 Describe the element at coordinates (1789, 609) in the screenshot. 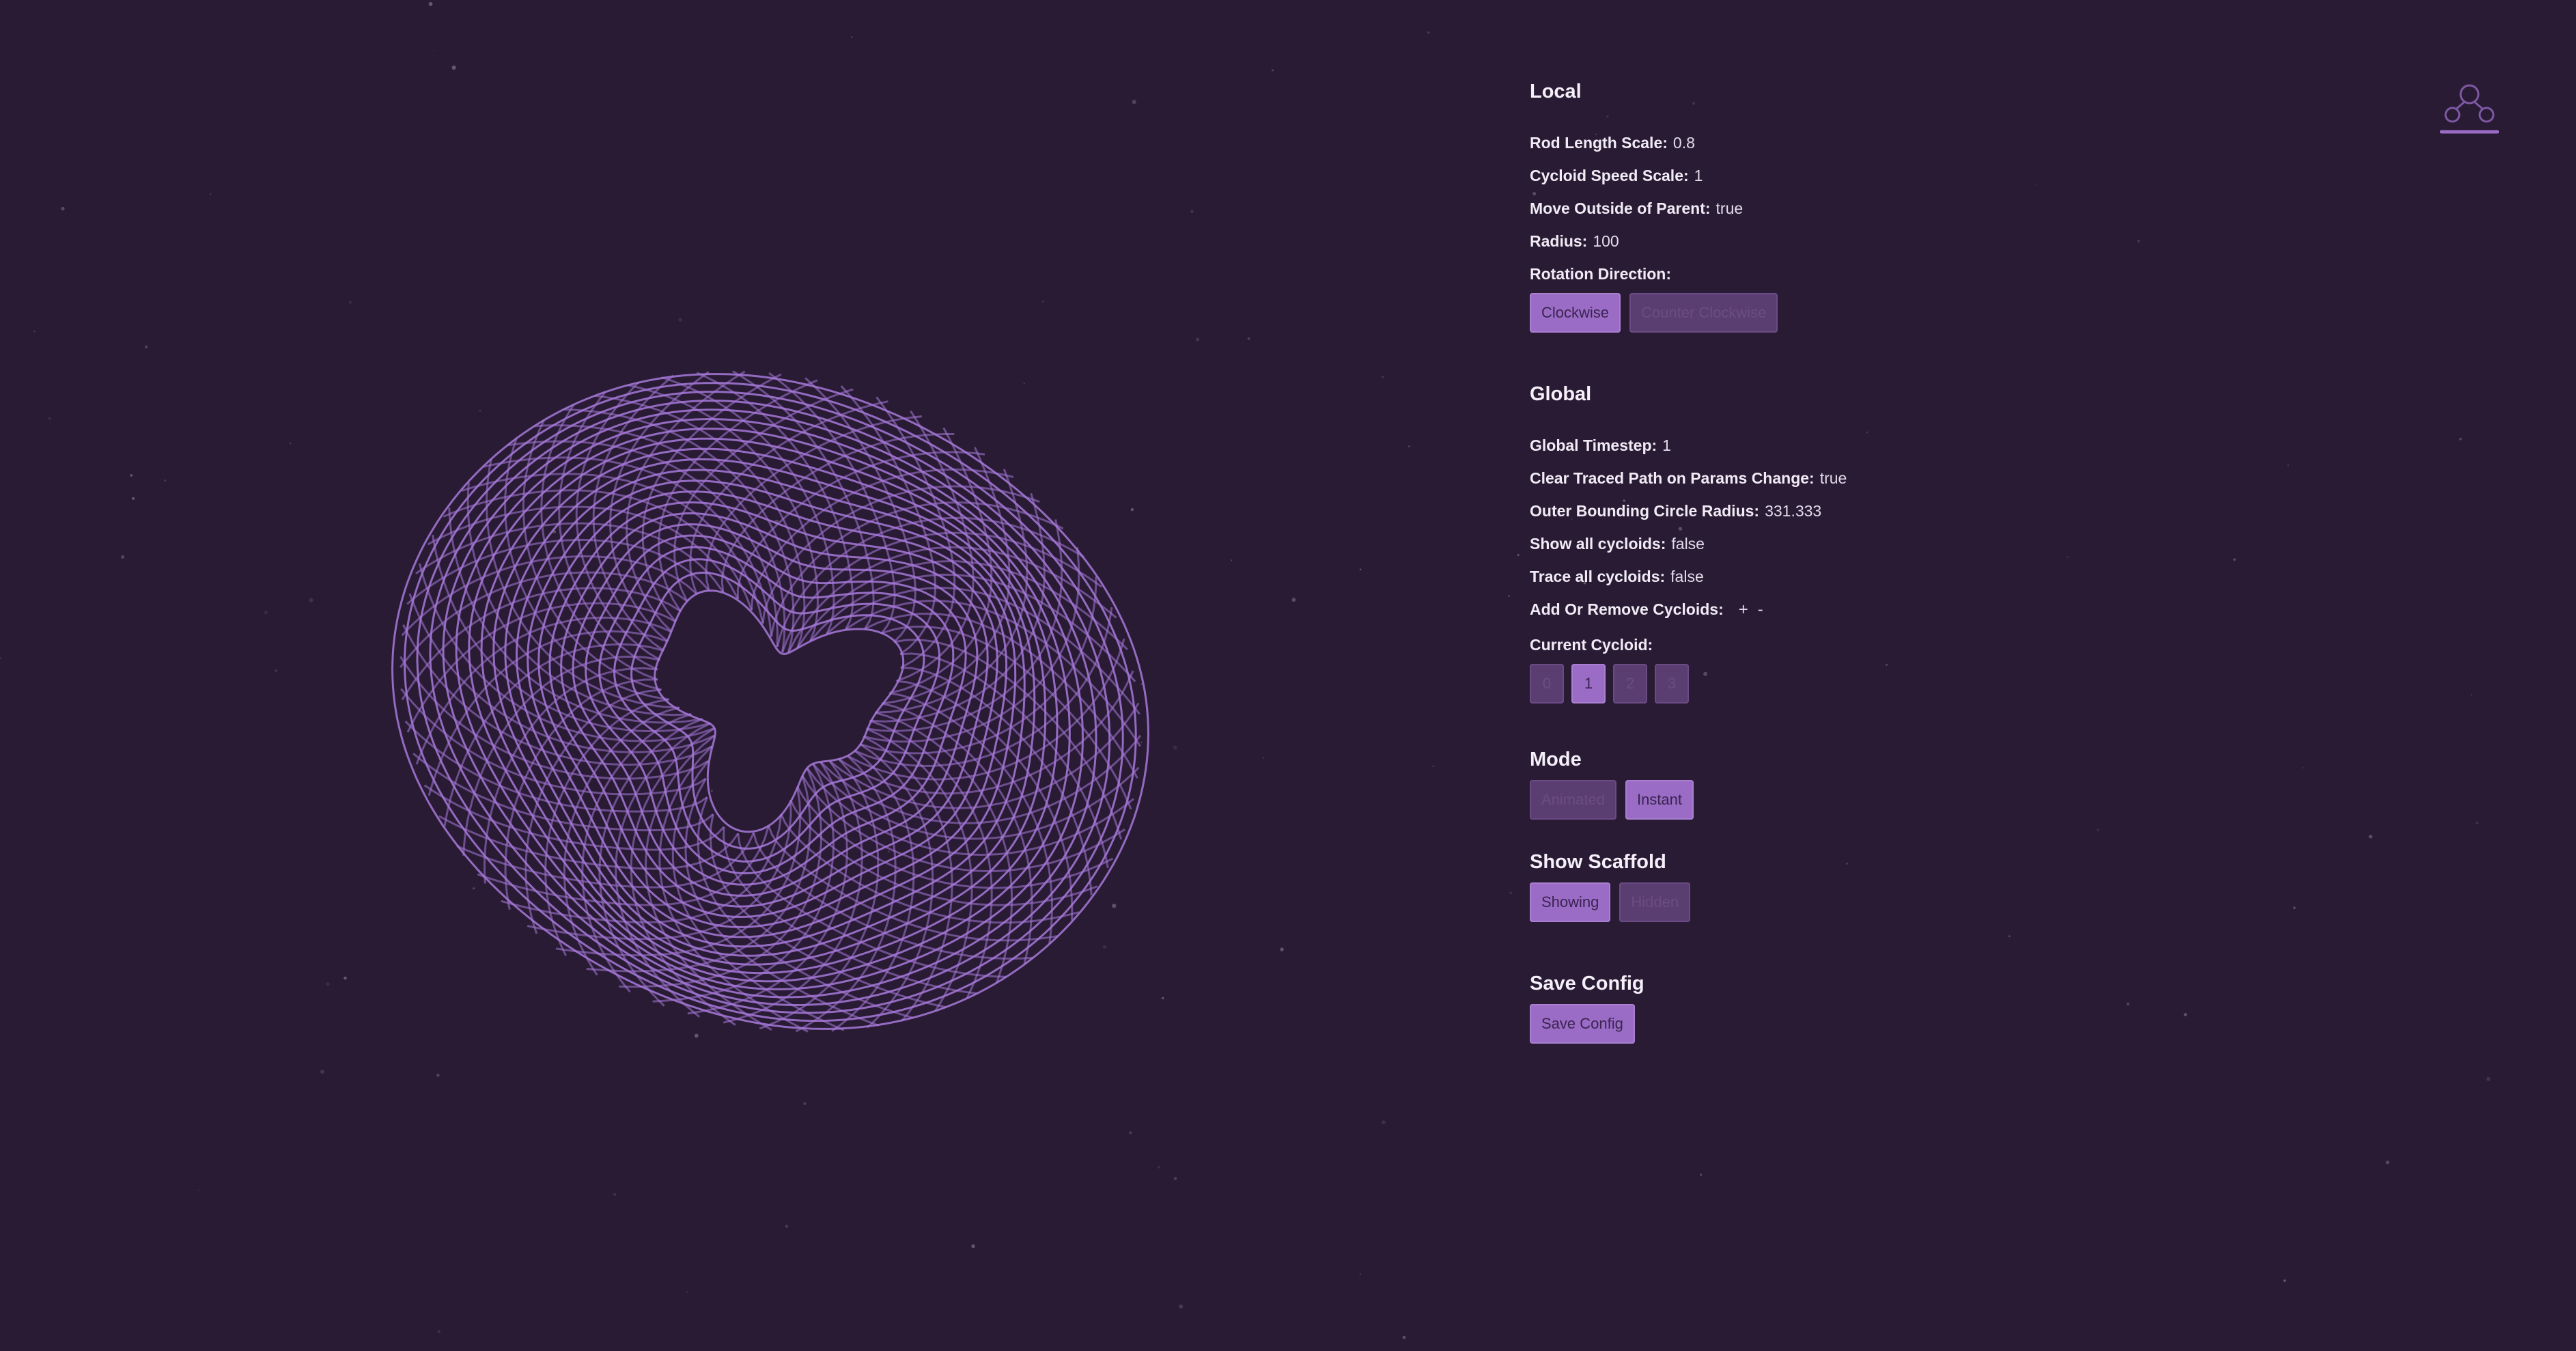

I see `add-remove-cycloids-row: Add Or Remove Cycloids: + -` at that location.